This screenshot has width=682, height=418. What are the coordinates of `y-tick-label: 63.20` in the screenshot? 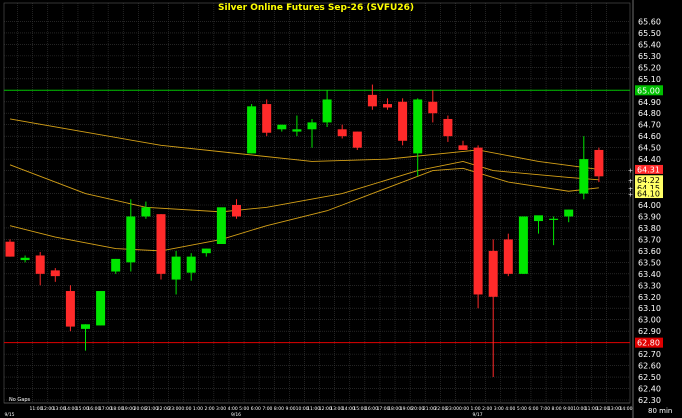 It's located at (649, 297).